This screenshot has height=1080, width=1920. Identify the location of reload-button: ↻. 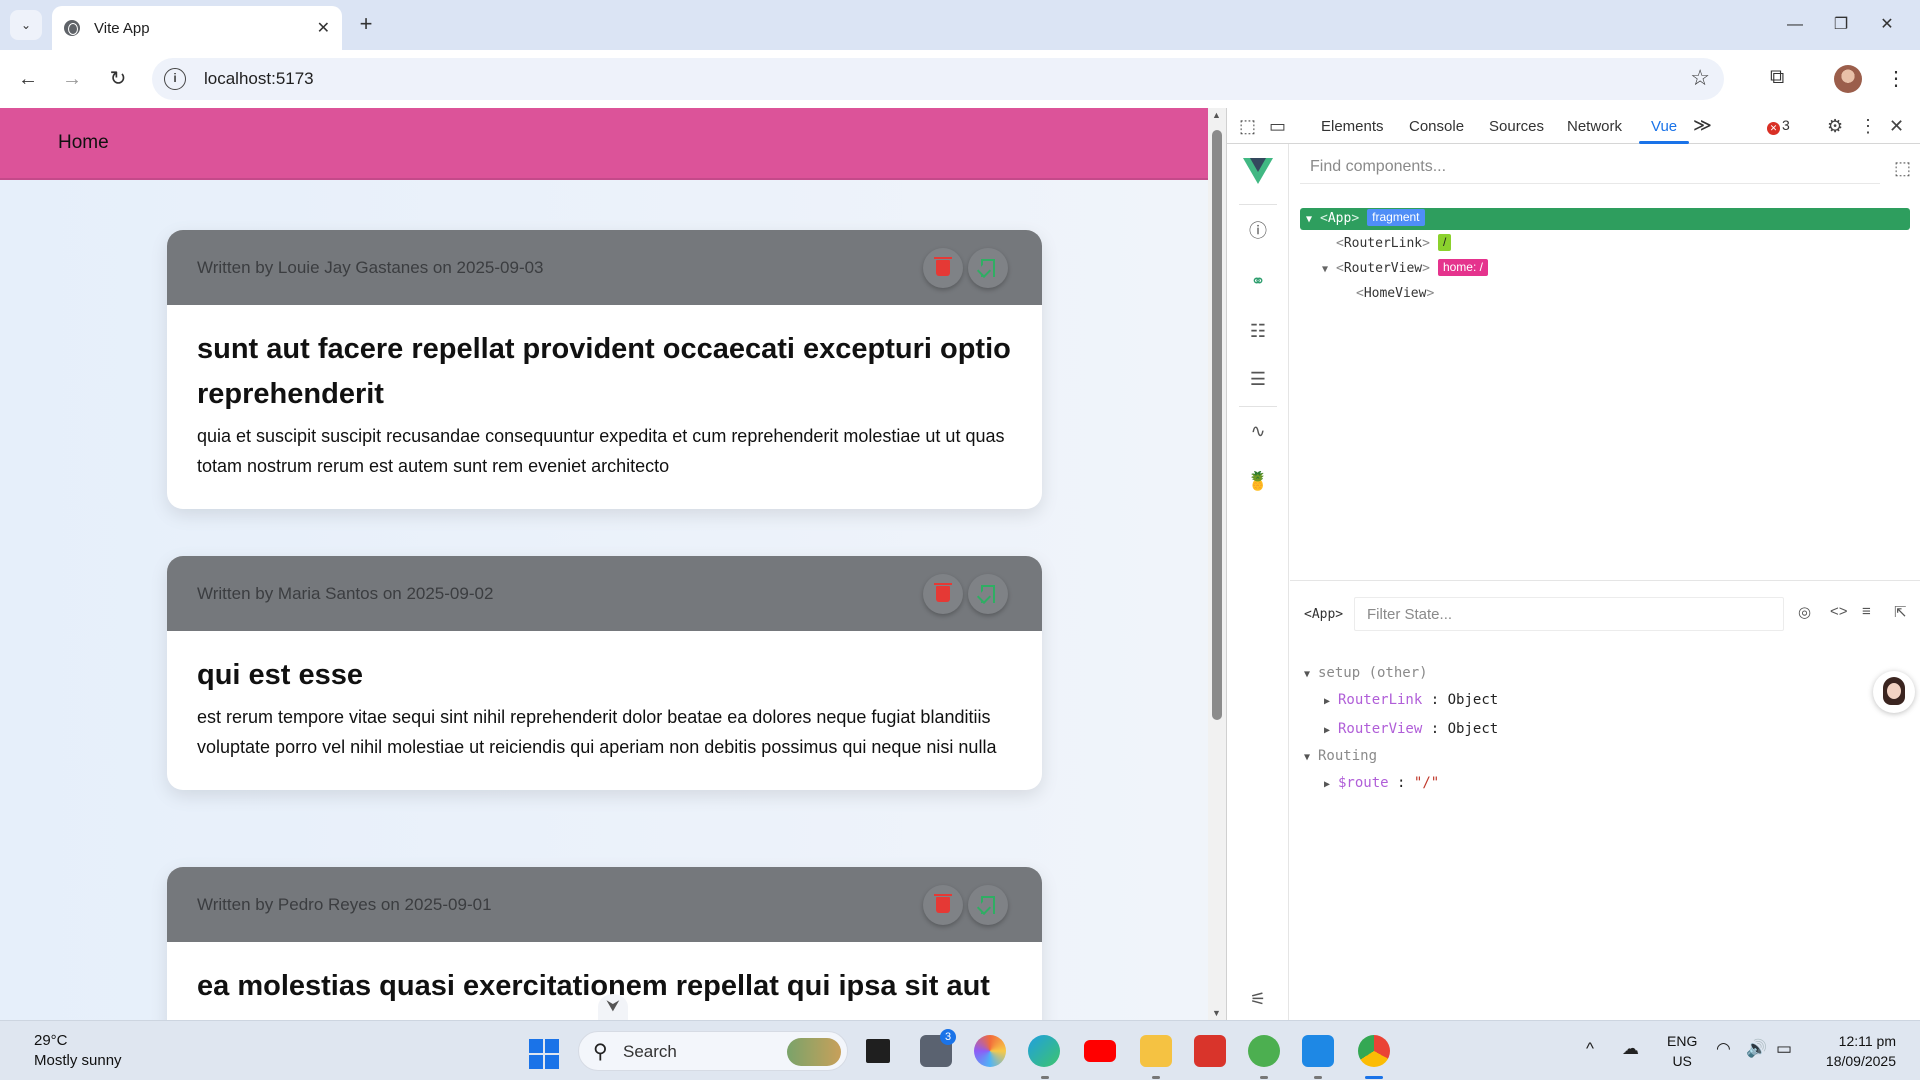
(118, 79).